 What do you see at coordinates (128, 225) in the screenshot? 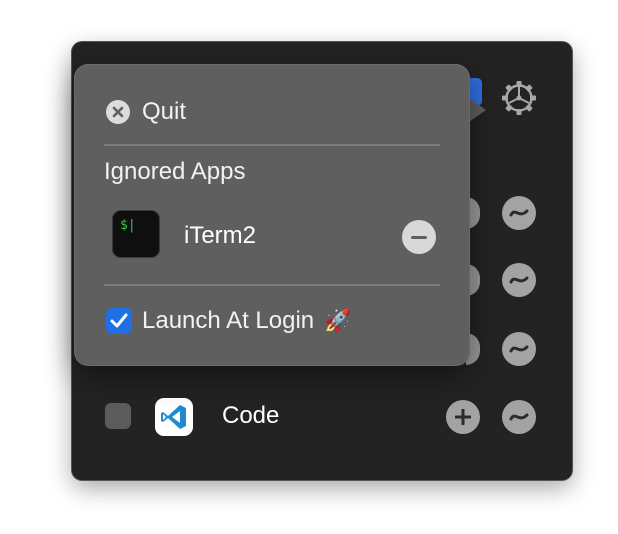
I see `terminal-prompt: $|` at bounding box center [128, 225].